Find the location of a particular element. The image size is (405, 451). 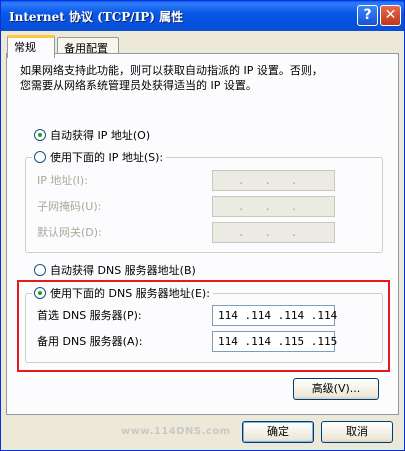

watermark-text: www.114DNS.com is located at coordinates (176, 431).